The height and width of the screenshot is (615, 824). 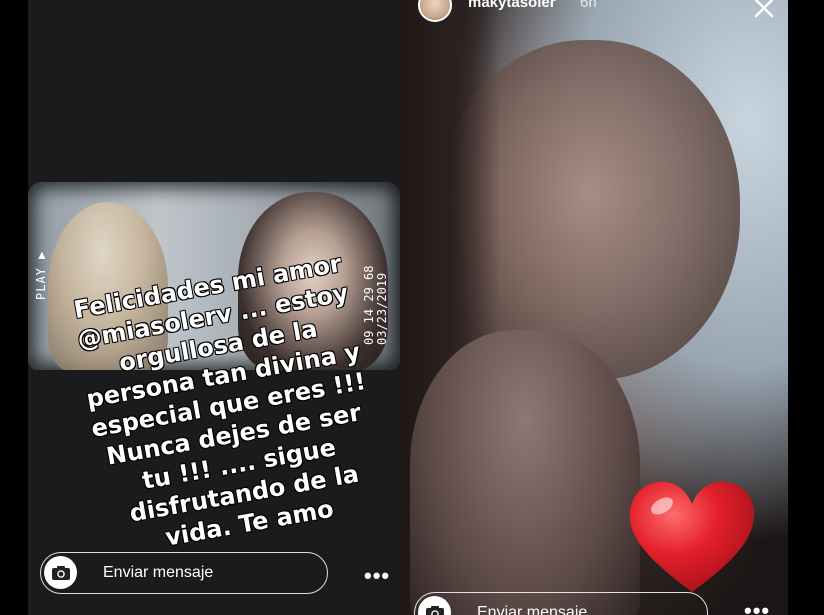 I want to click on close-icon, so click(x=764, y=10).